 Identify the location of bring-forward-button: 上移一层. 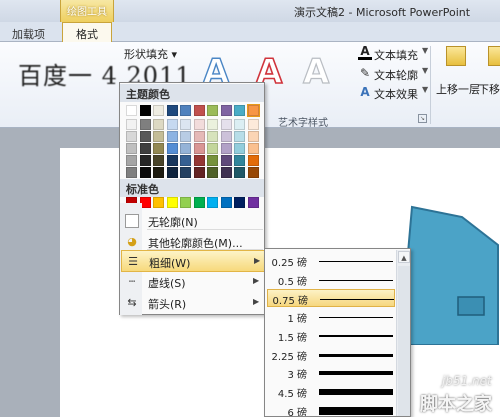
(458, 72).